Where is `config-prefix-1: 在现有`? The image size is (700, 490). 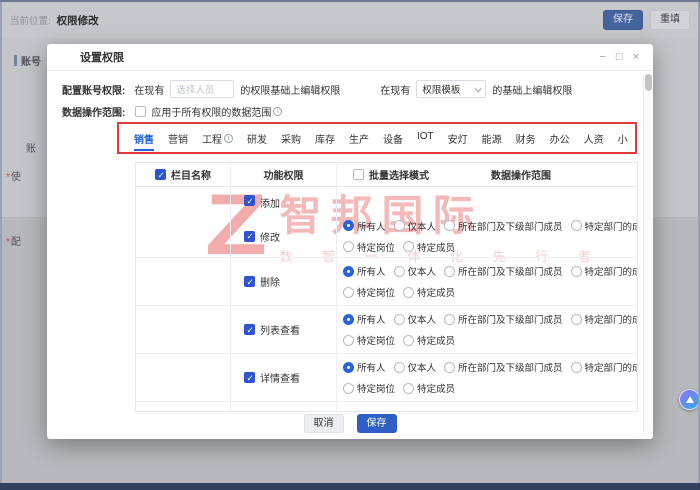
config-prefix-1: 在现有 is located at coordinates (149, 91).